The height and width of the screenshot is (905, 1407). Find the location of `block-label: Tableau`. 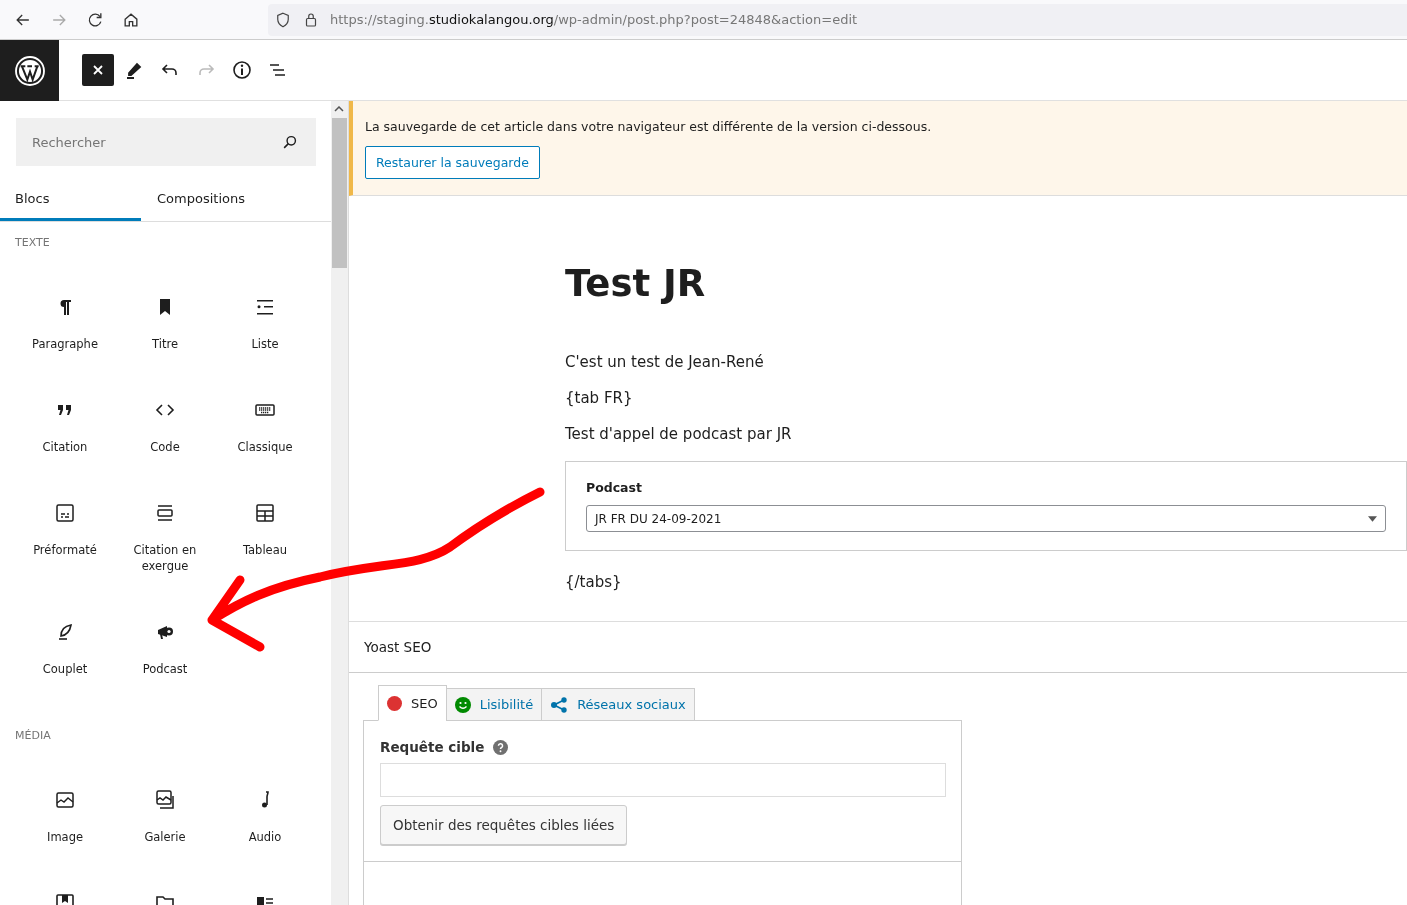

block-label: Tableau is located at coordinates (265, 550).